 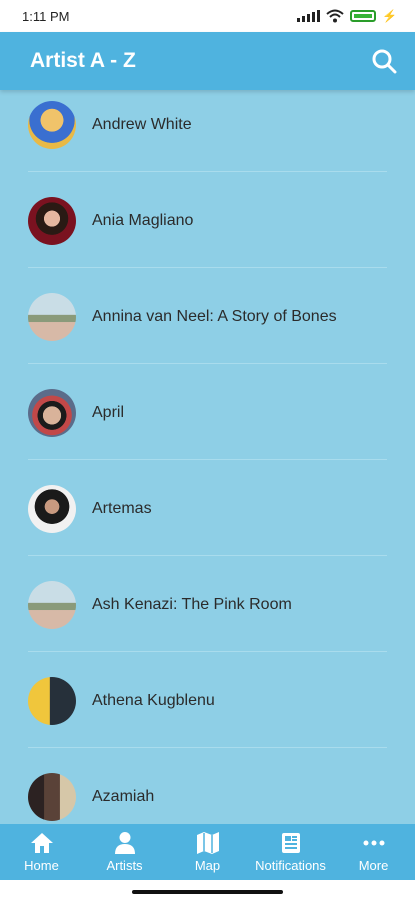 I want to click on artist-name: Athena Kugblenu, so click(x=153, y=700).